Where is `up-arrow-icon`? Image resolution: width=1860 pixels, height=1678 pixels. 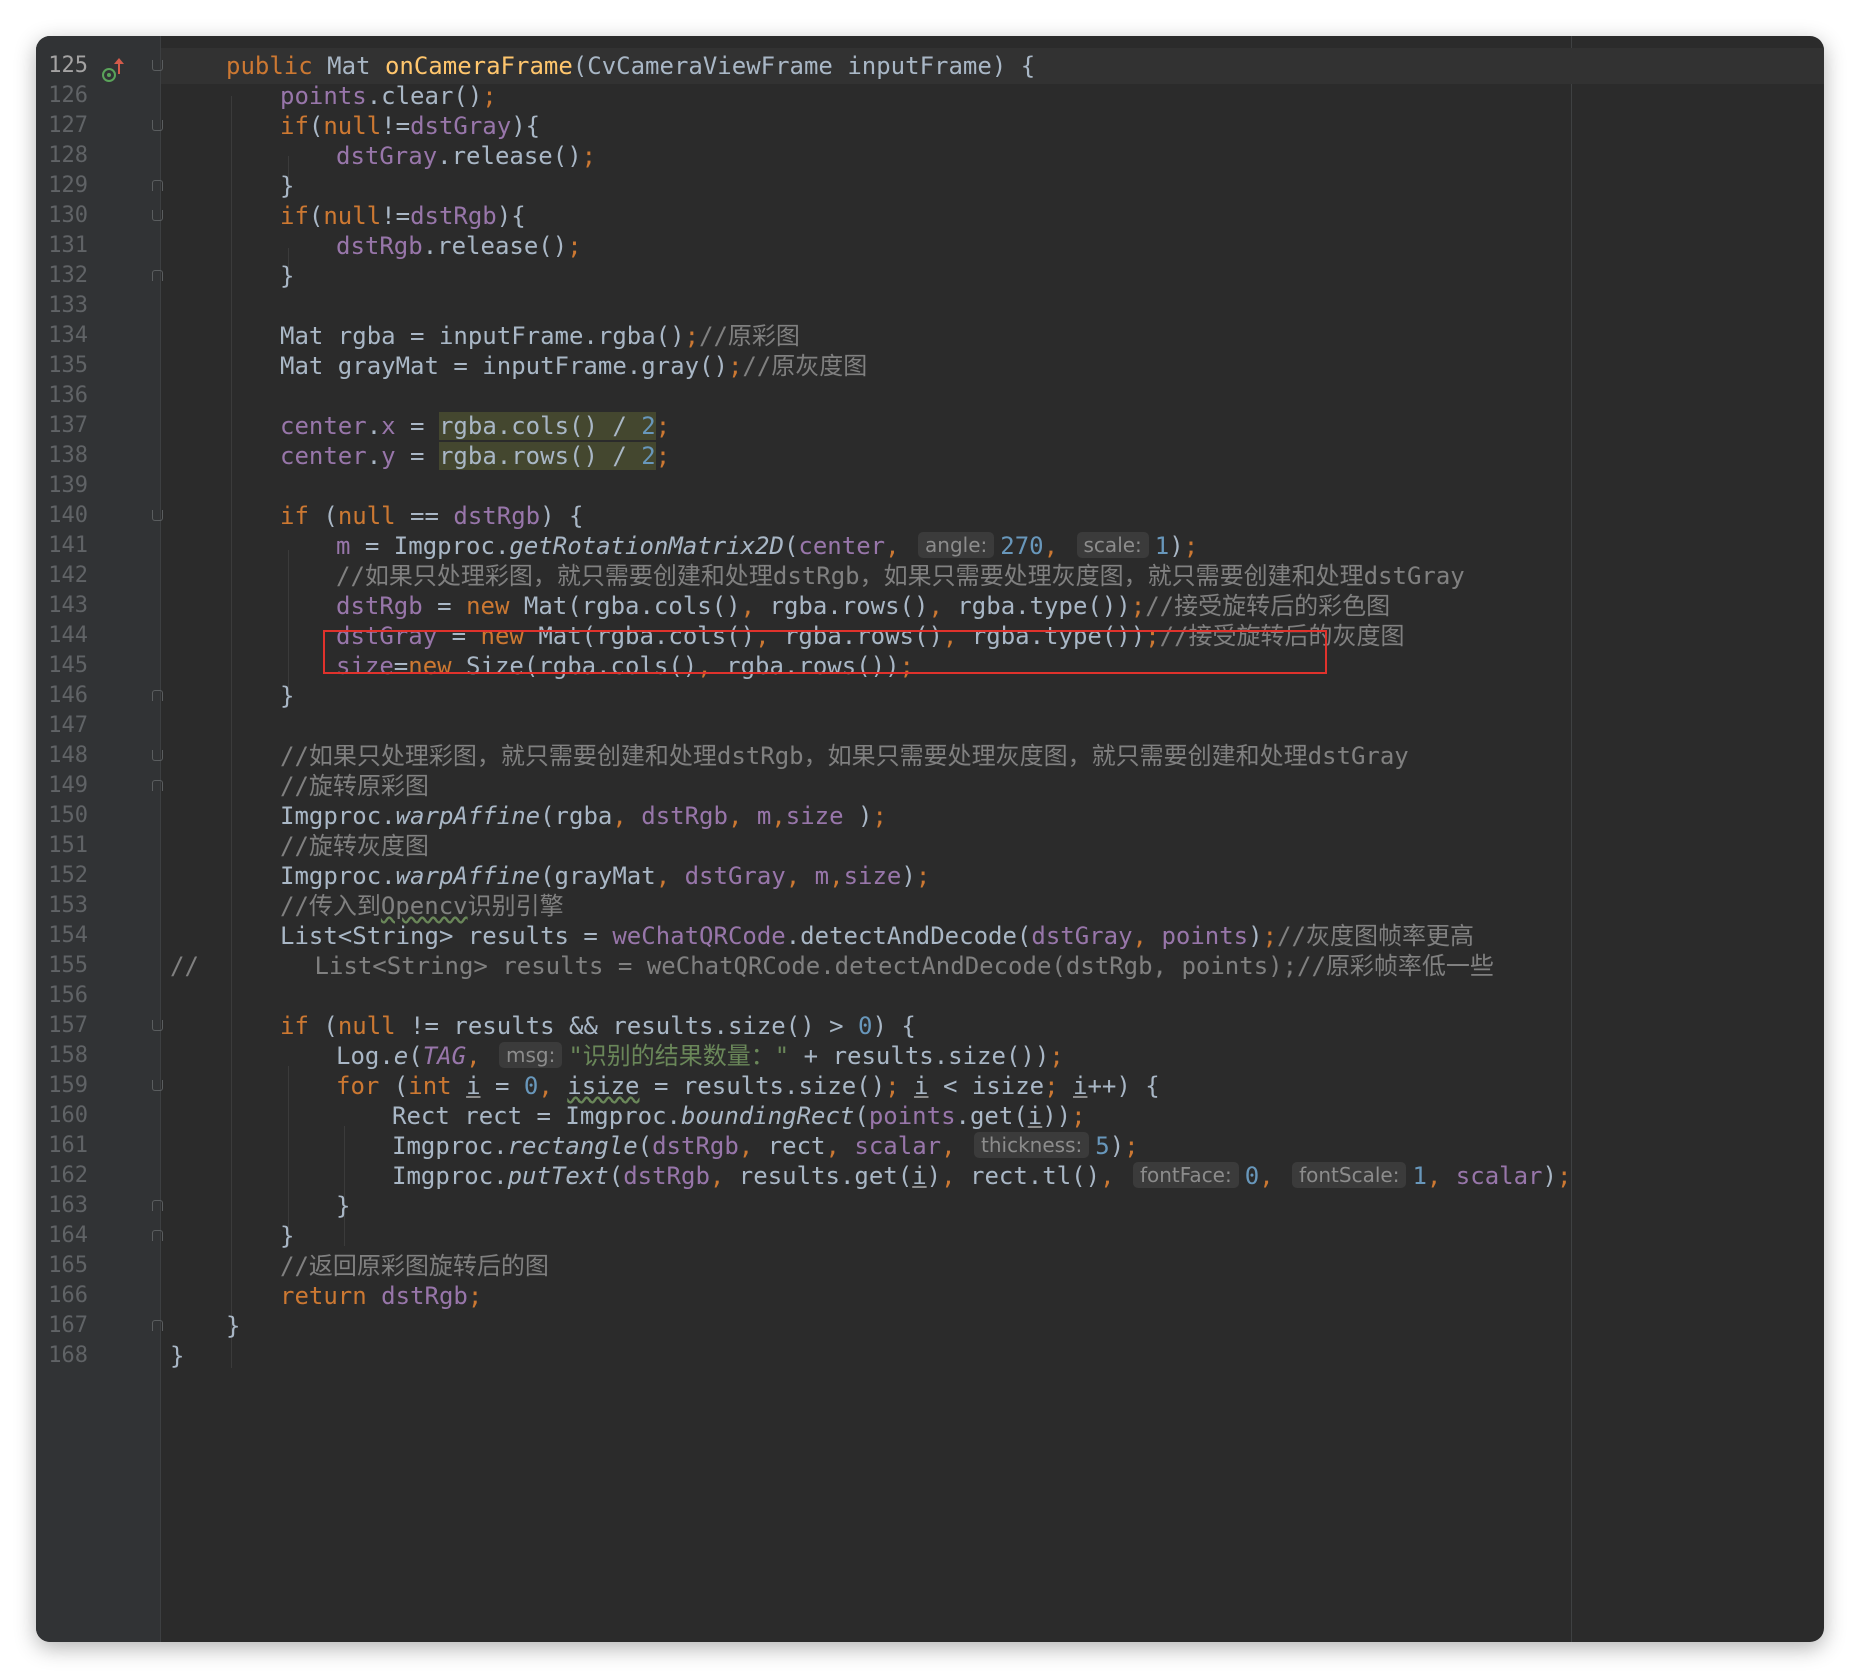 up-arrow-icon is located at coordinates (119, 66).